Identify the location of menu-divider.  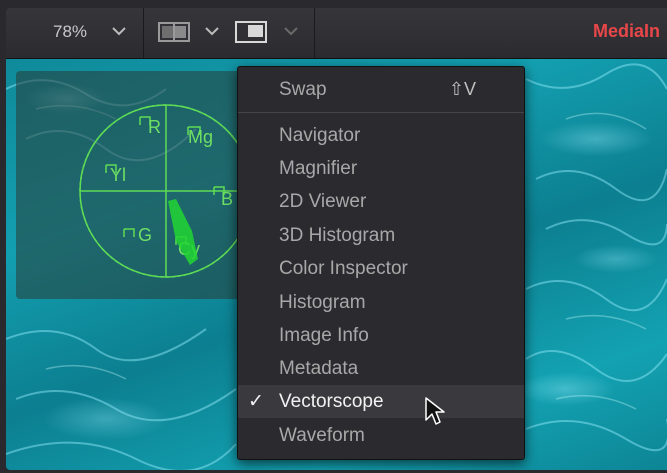
(381, 112).